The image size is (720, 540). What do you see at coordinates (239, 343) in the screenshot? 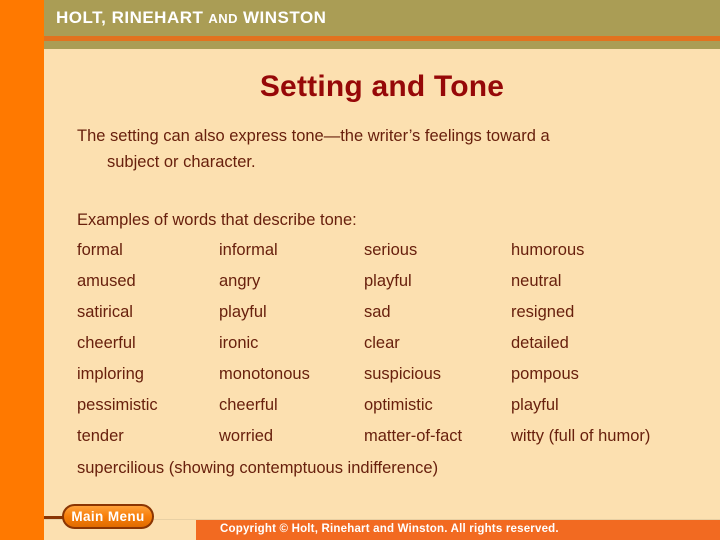
I see `tone-word: ironic` at bounding box center [239, 343].